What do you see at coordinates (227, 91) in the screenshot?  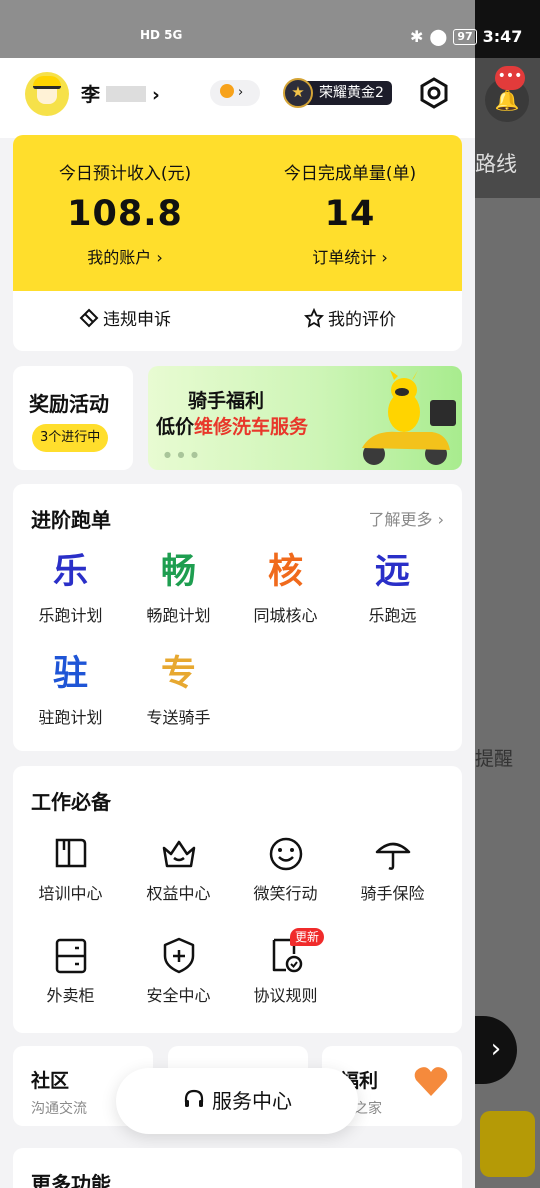 I see `coin-icon` at bounding box center [227, 91].